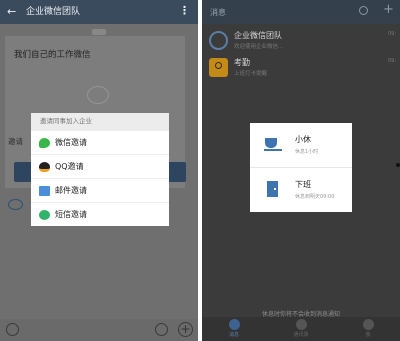 The width and height of the screenshot is (400, 341). I want to click on conversation-item: 企业微信团队 欢迎使用企业微信... 09:, so click(301, 41).